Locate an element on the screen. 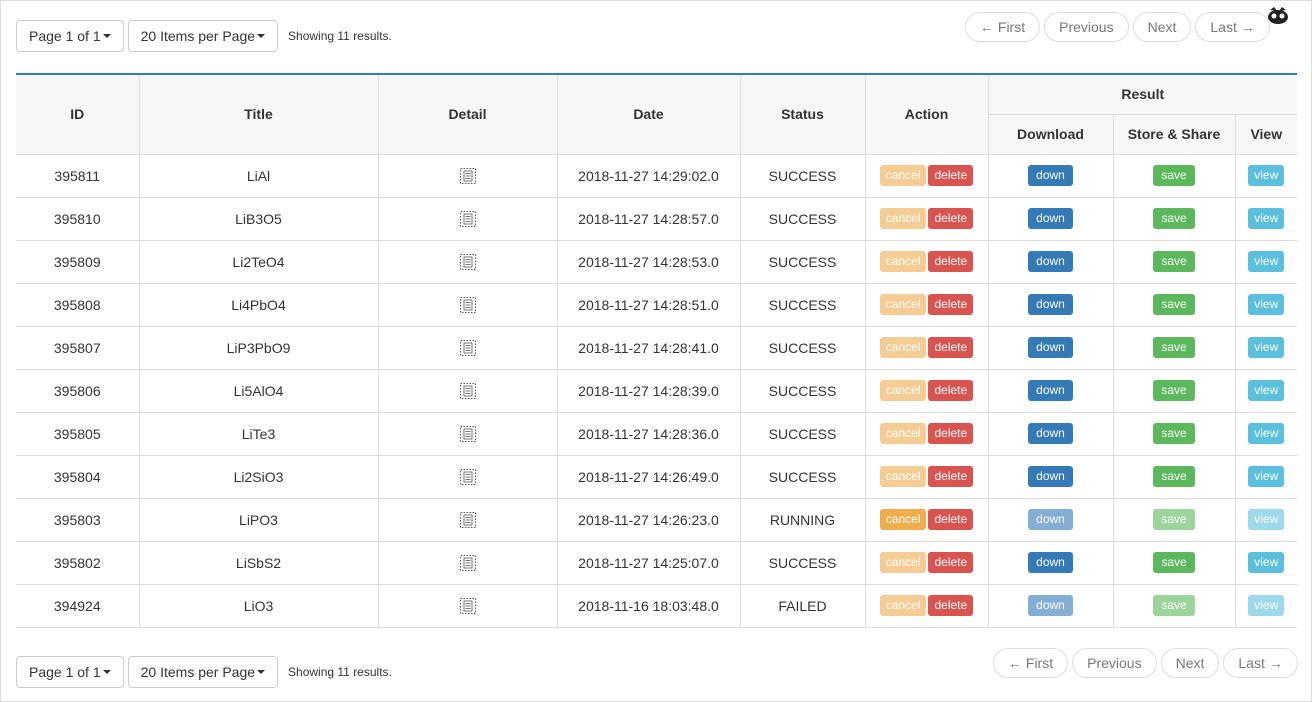  header-id: ID is located at coordinates (78, 114).